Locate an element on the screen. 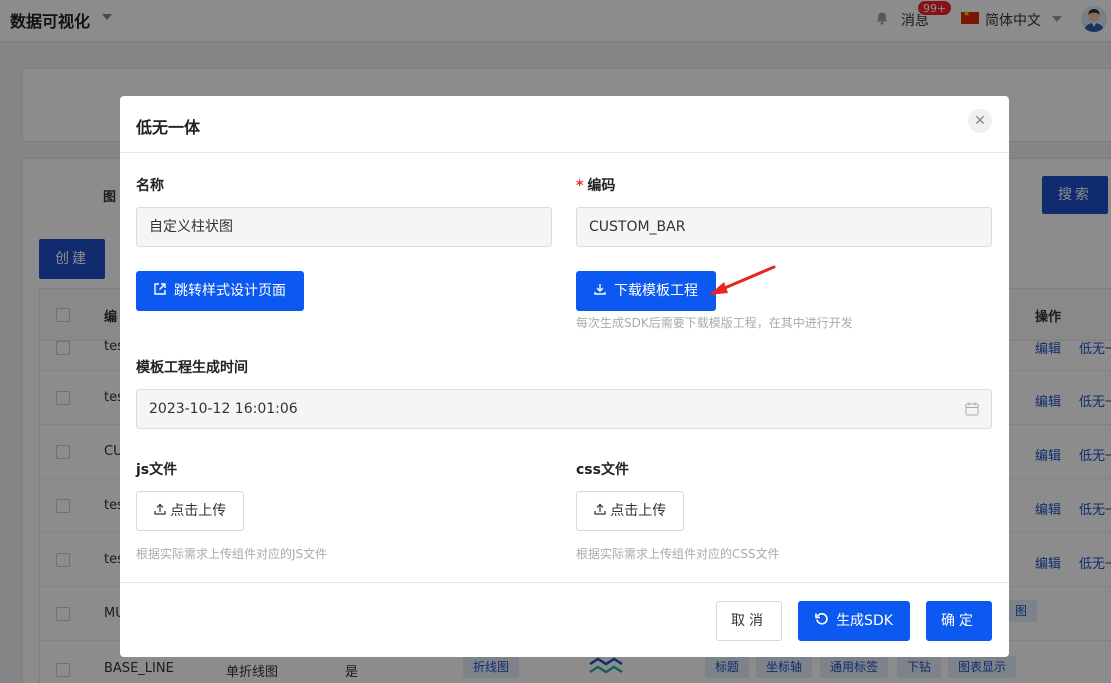  jump-style-design-button: 跳转样式设计页面 is located at coordinates (220, 291).